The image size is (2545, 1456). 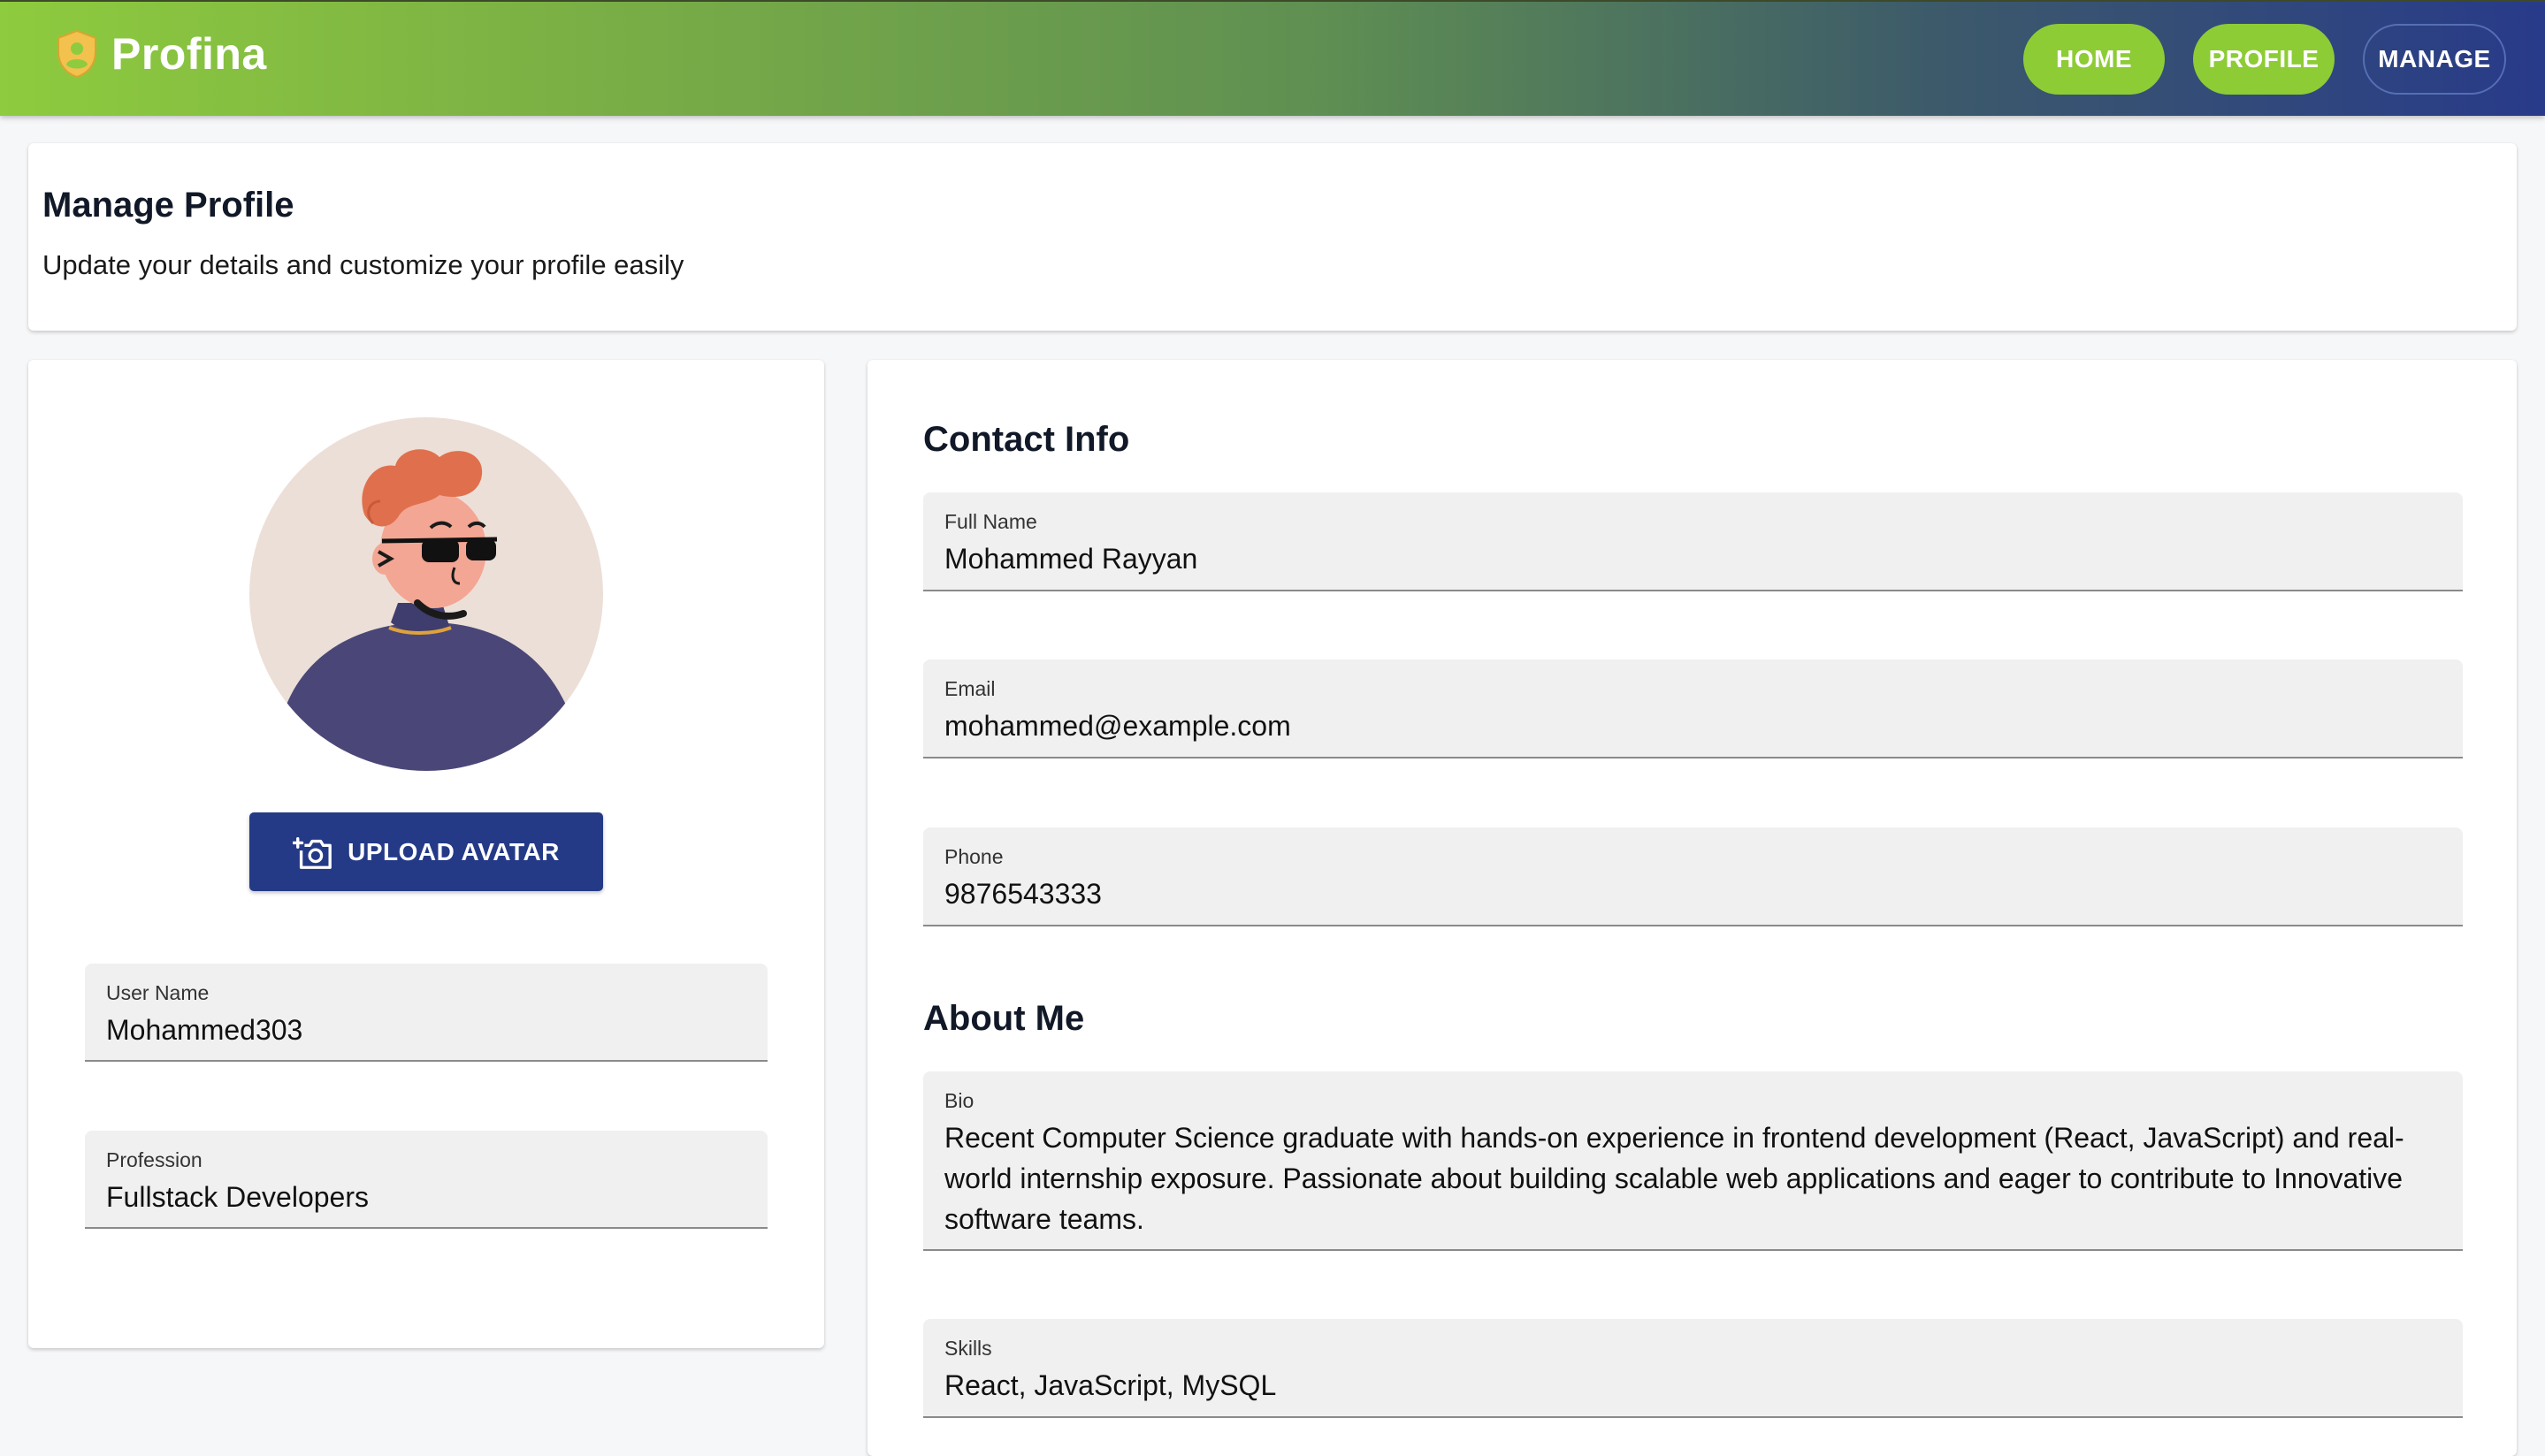 I want to click on upload-avatar-button: UPLOAD AVATAR, so click(x=426, y=851).